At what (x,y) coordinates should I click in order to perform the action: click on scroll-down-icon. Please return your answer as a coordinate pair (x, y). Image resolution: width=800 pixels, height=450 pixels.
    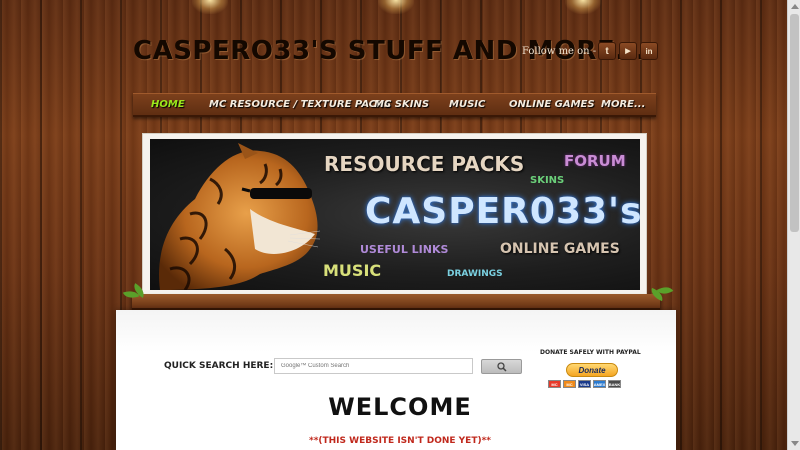
    Looking at the image, I should click on (795, 443).